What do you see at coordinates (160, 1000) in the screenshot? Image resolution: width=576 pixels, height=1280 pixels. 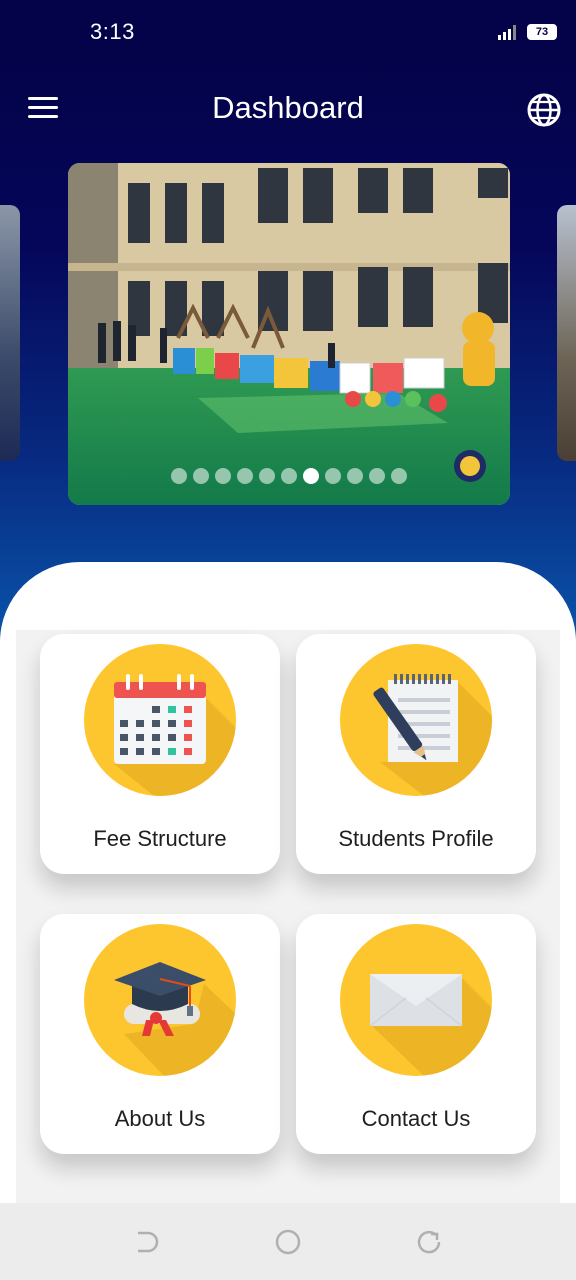 I see `graduation-cap-icon` at bounding box center [160, 1000].